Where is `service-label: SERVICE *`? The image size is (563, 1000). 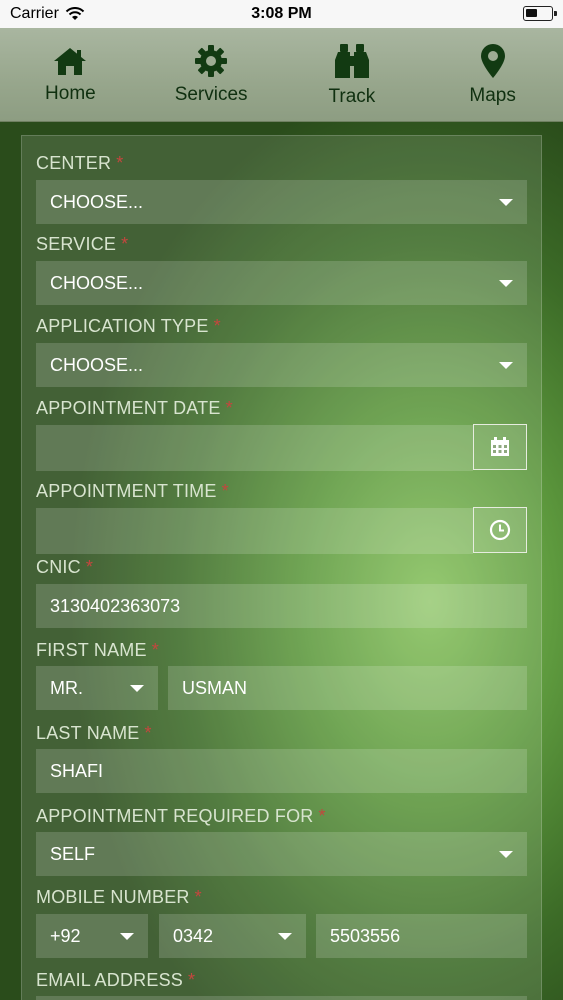 service-label: SERVICE * is located at coordinates (82, 244).